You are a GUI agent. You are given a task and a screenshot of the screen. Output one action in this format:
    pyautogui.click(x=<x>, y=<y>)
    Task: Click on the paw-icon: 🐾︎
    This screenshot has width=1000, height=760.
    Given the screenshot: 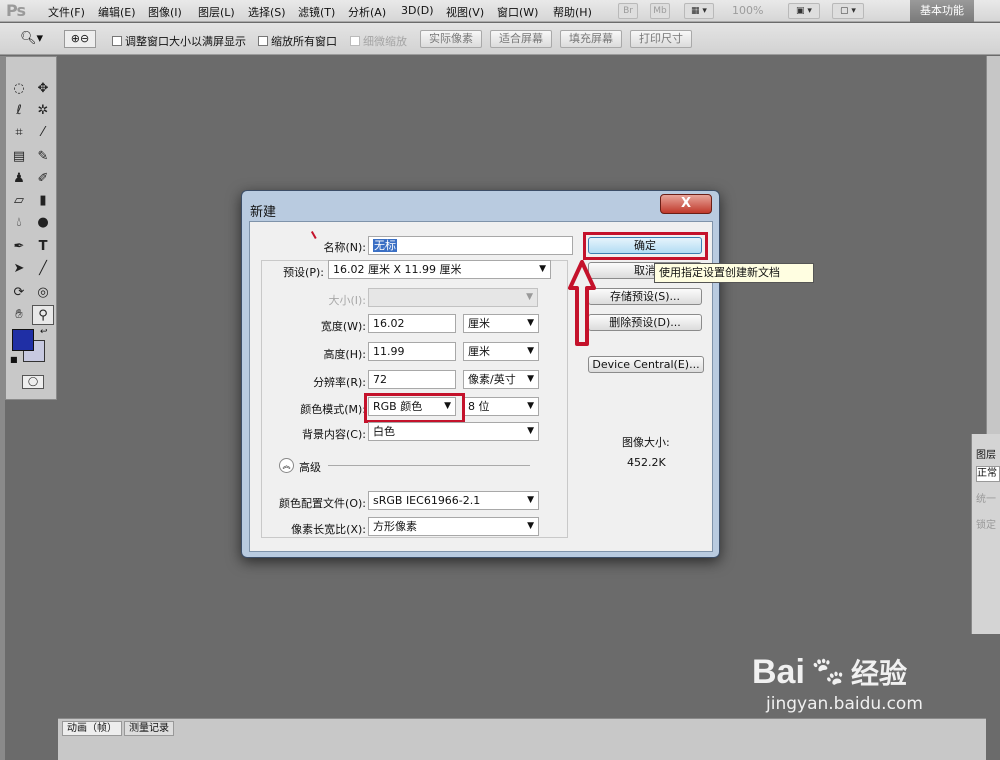 What is the action you would take?
    pyautogui.click(x=828, y=672)
    